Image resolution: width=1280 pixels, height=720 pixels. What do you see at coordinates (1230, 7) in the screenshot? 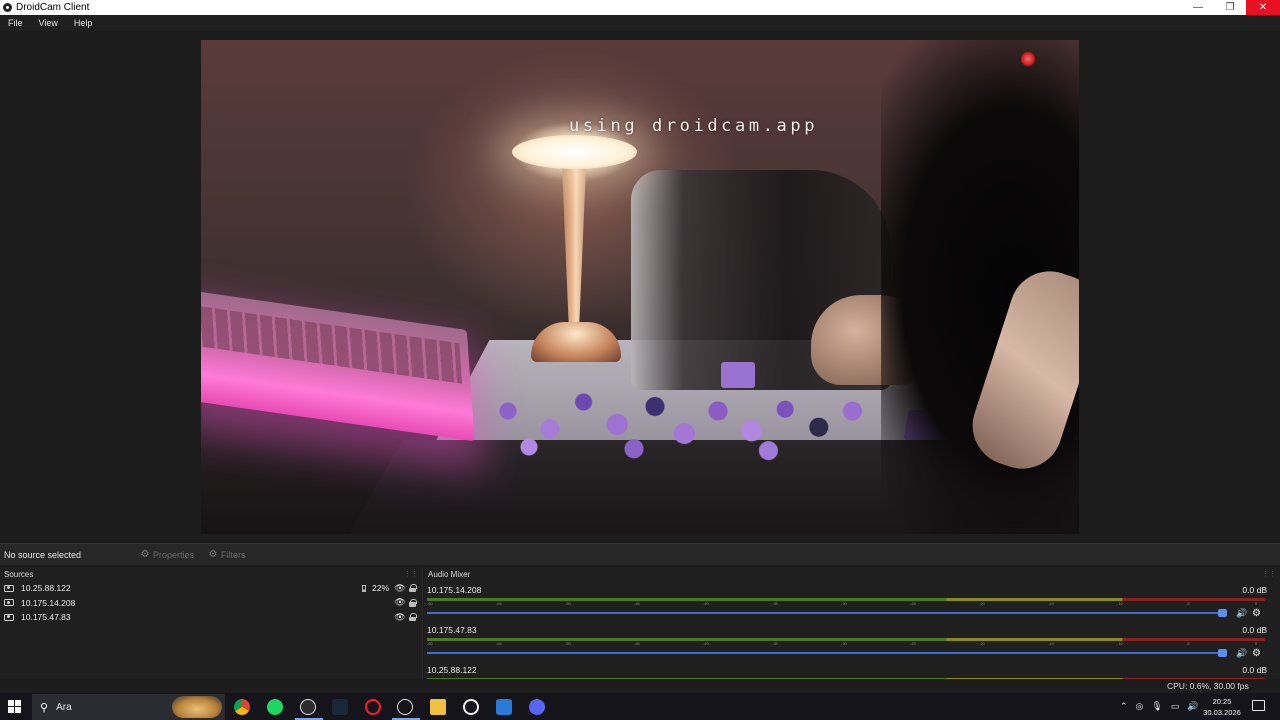
I see `restore-button: ❐` at bounding box center [1230, 7].